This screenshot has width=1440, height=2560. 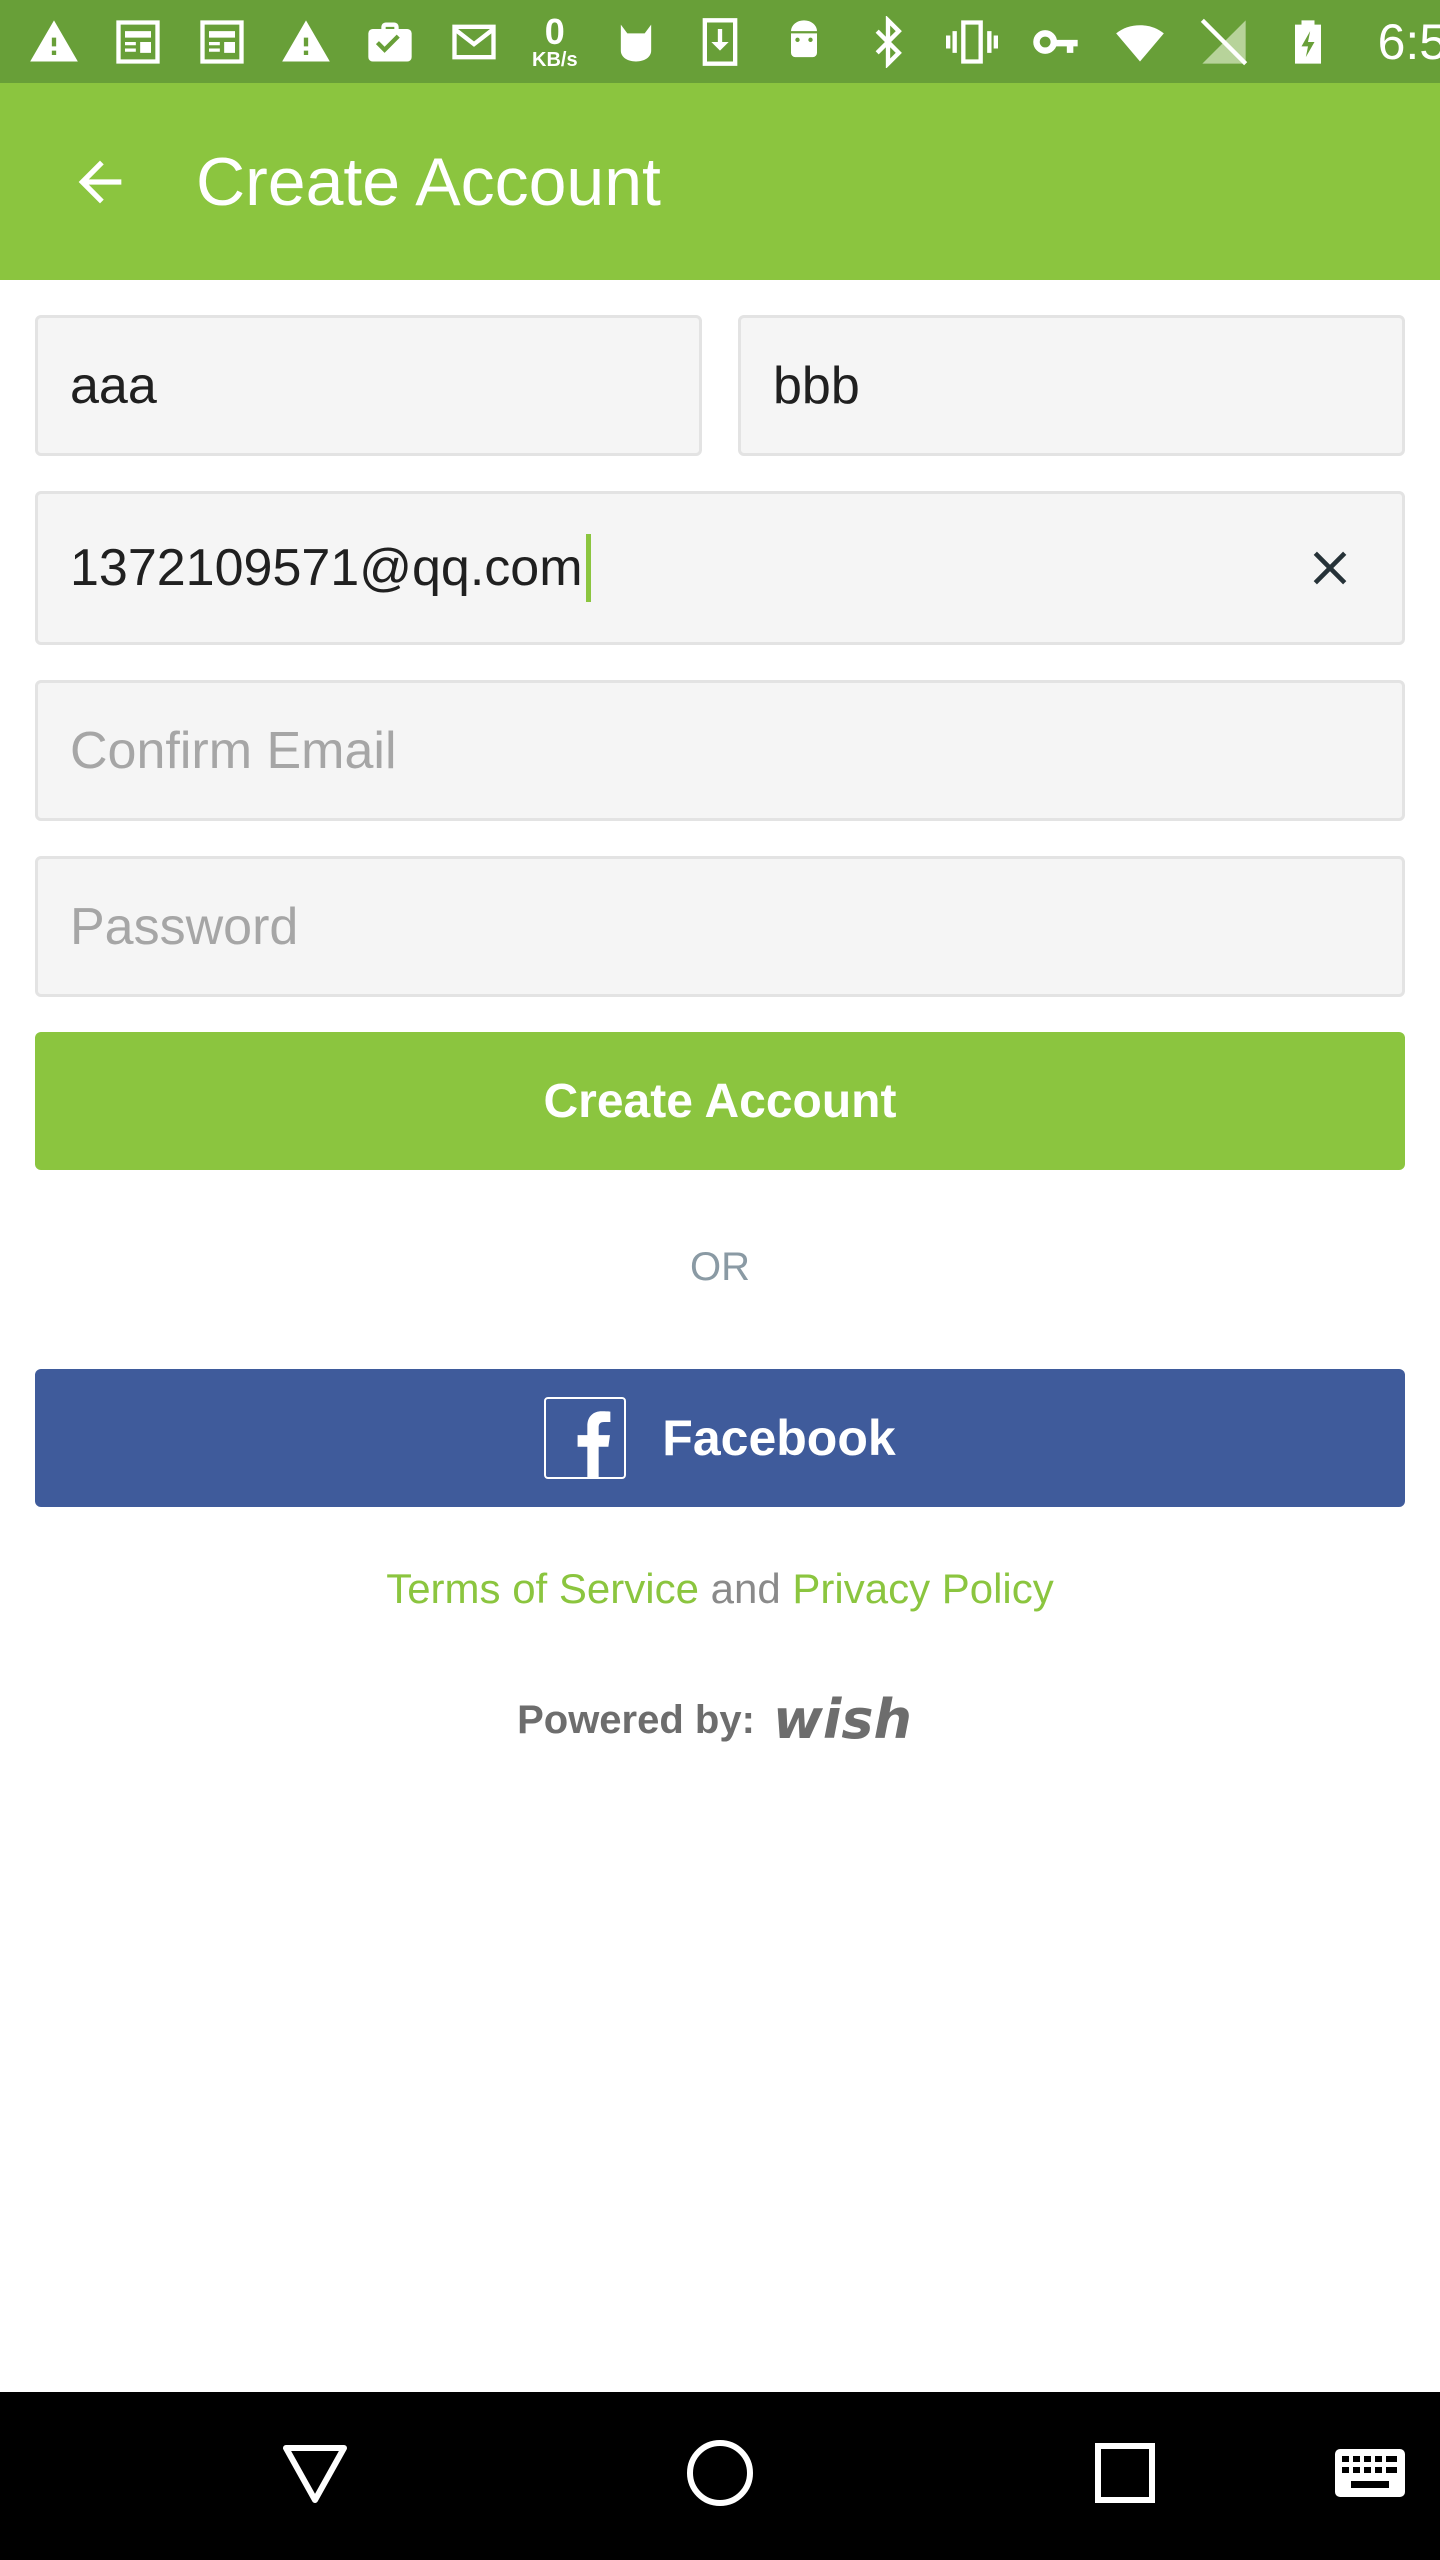 What do you see at coordinates (720, 926) in the screenshot?
I see `password-field: Password` at bounding box center [720, 926].